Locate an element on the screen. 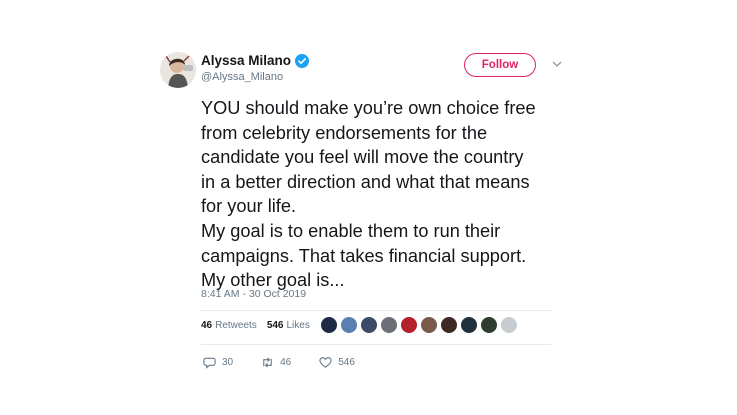 The height and width of the screenshot is (415, 737). retweet-button: 46 is located at coordinates (276, 362).